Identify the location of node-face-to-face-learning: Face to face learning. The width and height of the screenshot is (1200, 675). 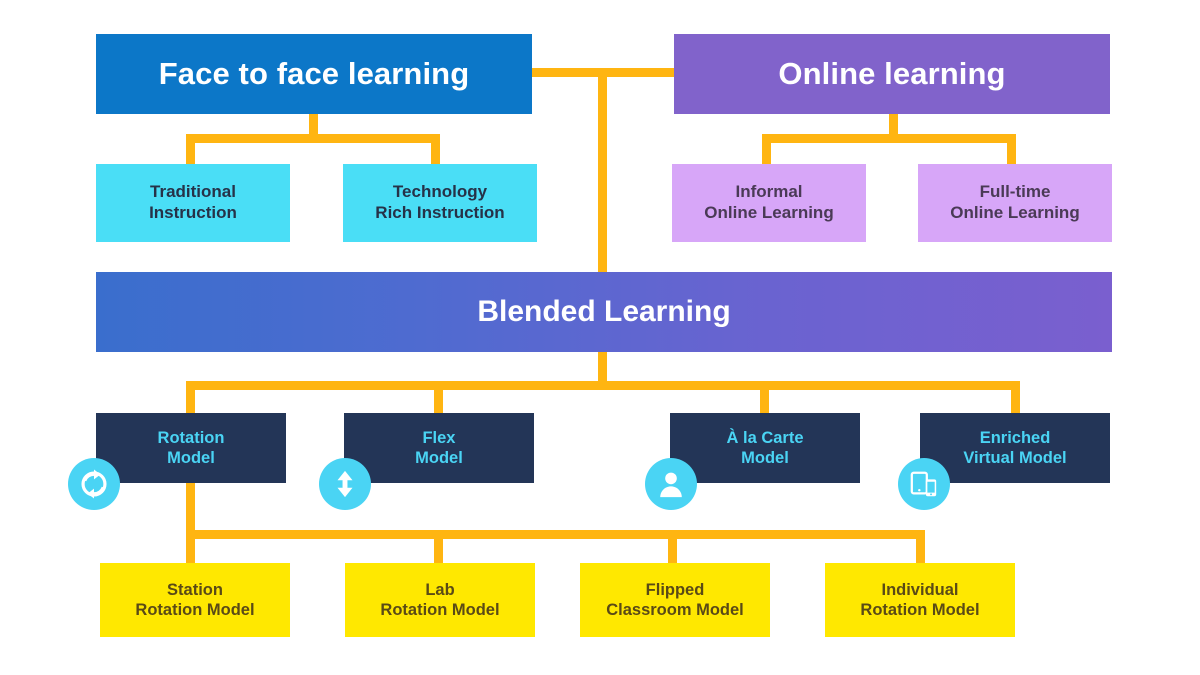
(314, 74).